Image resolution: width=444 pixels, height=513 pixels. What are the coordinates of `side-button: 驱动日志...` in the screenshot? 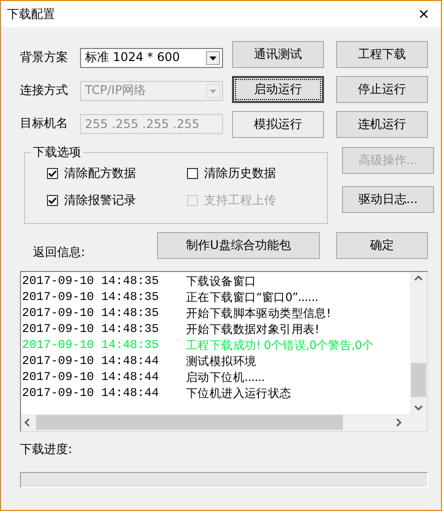 It's located at (388, 199).